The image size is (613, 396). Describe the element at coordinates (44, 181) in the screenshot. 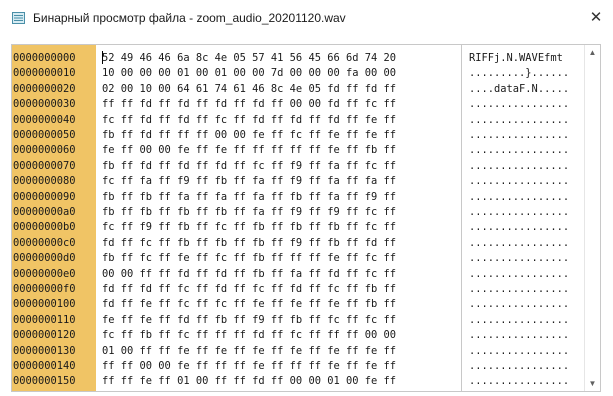

I see `row-offset: 0000000080` at that location.